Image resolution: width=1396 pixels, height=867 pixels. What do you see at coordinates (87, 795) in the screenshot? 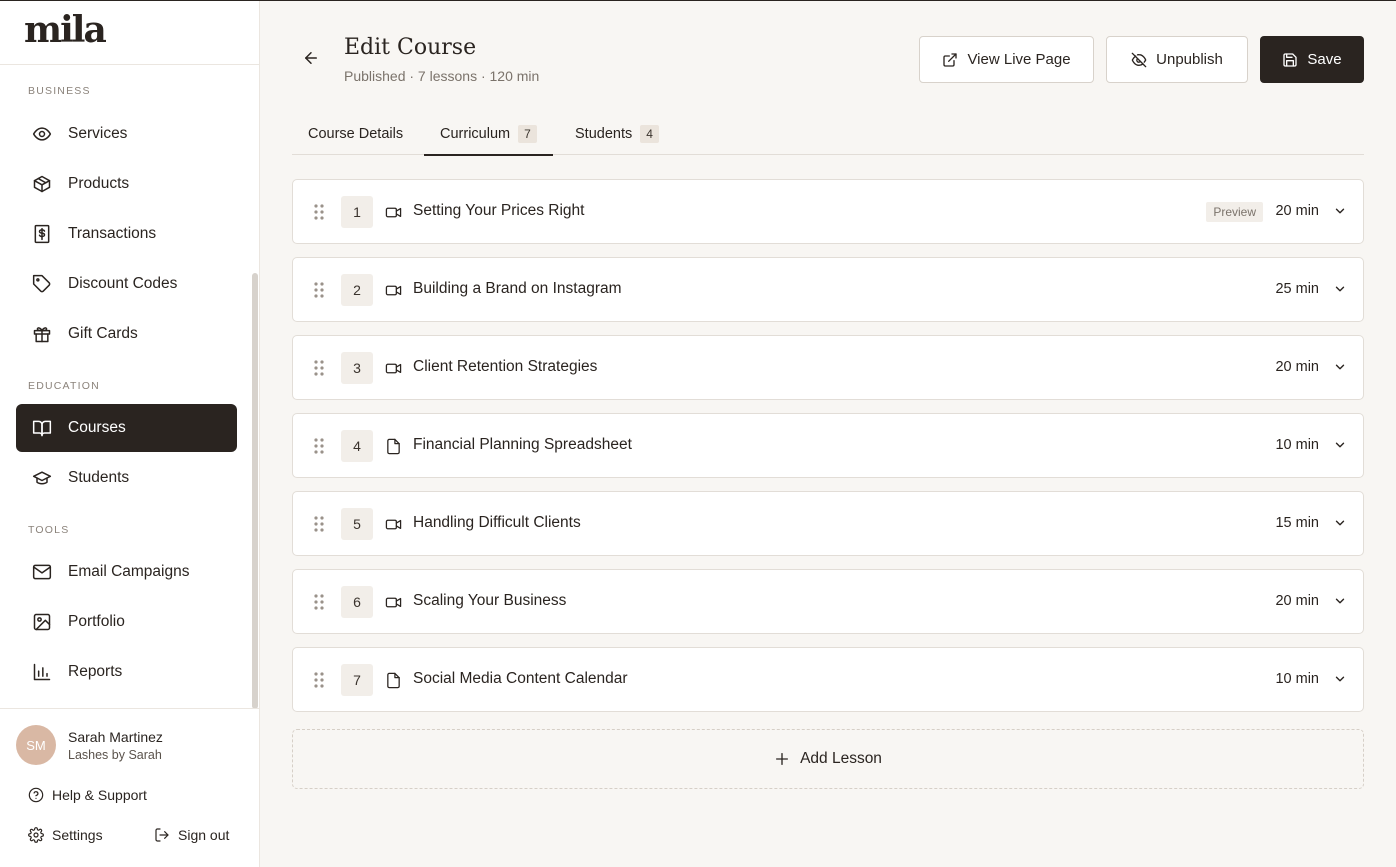
I see `help-support-link: Help & Support` at bounding box center [87, 795].